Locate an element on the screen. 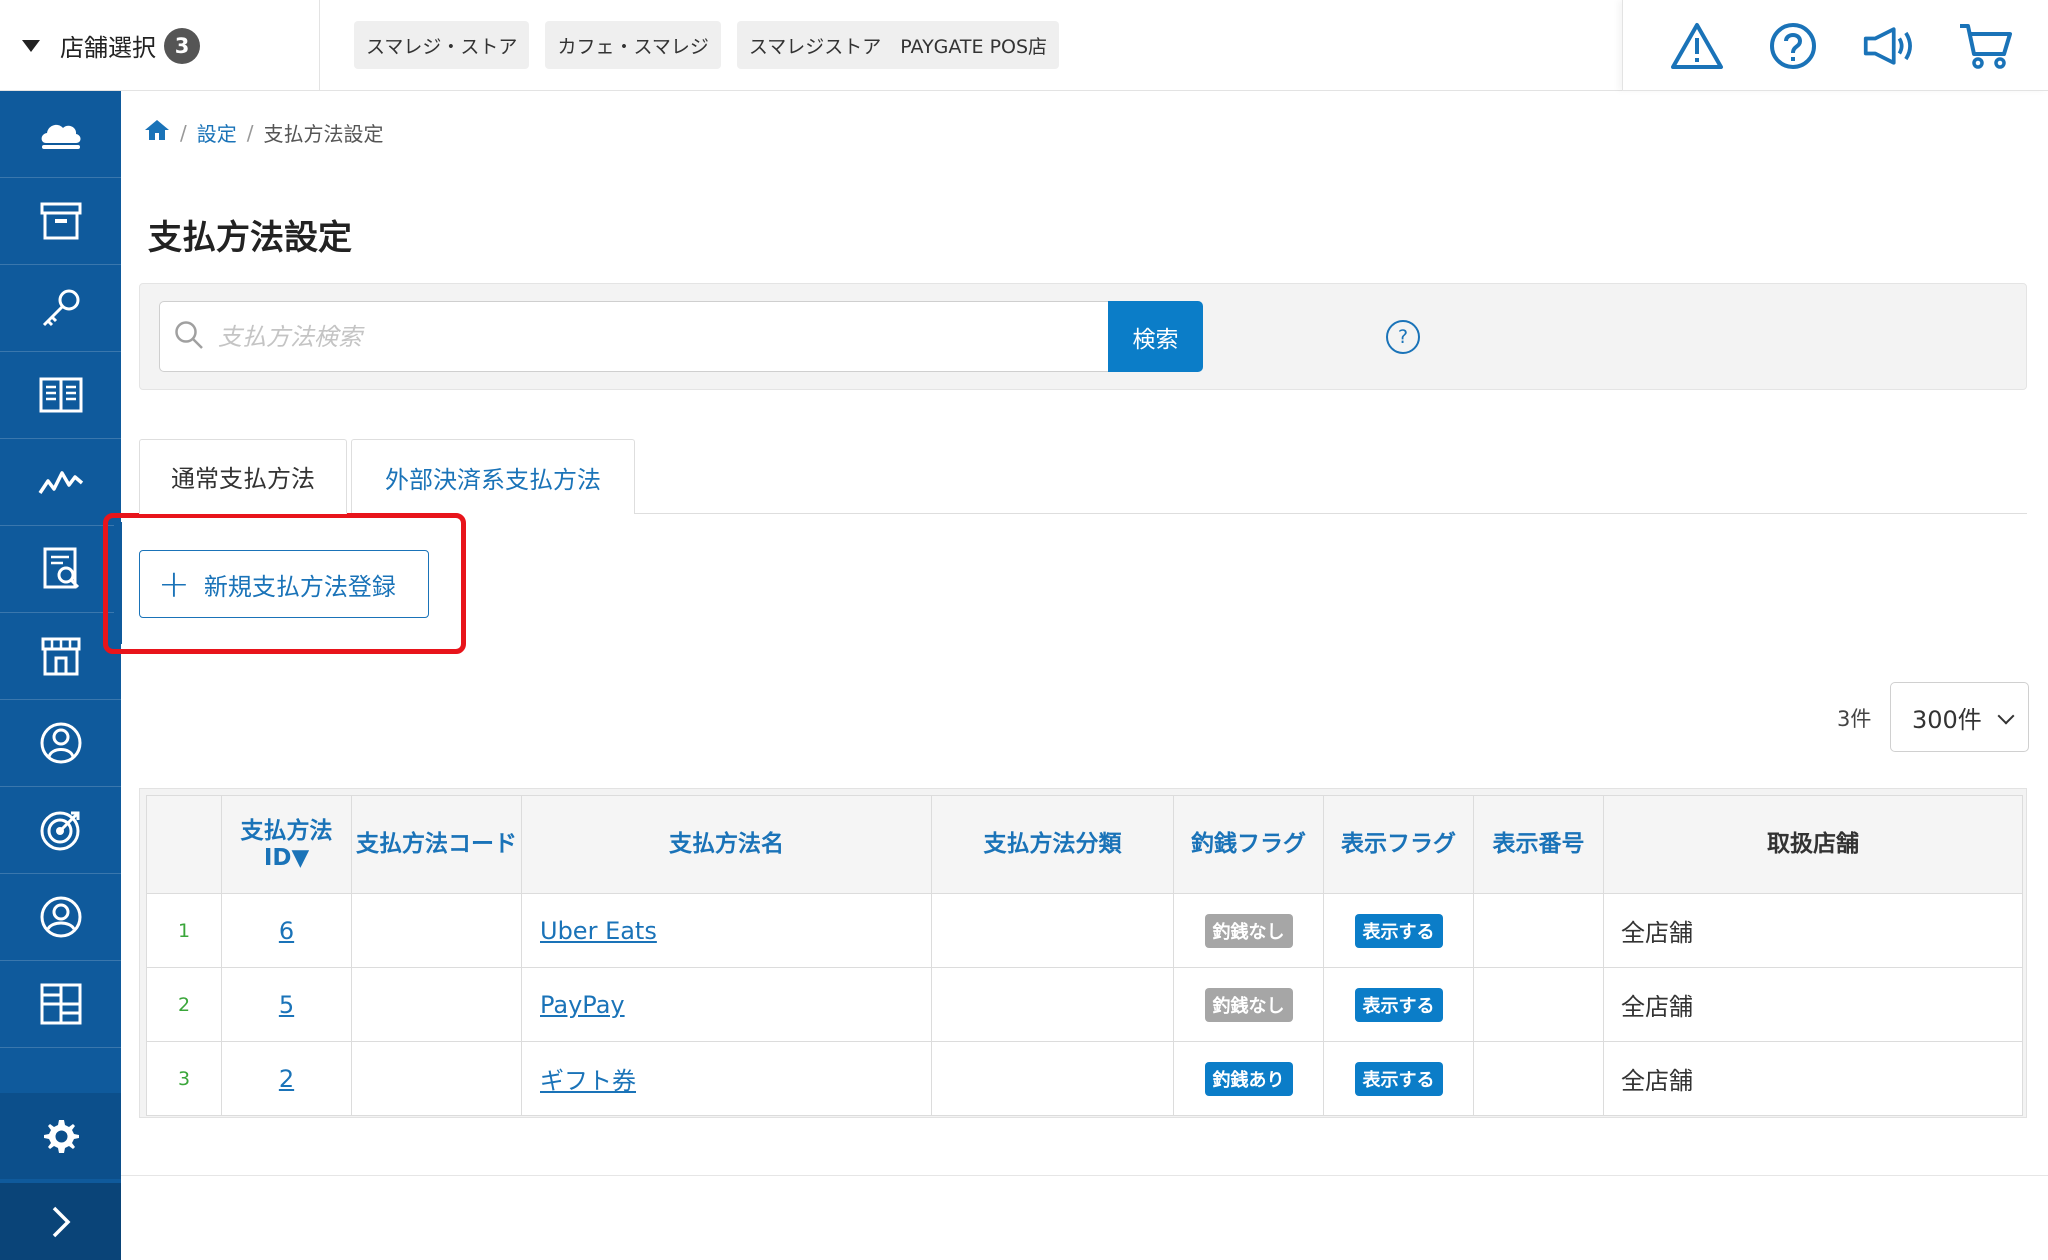 This screenshot has height=1260, width=2048. search-help-icon: ? is located at coordinates (1403, 337).